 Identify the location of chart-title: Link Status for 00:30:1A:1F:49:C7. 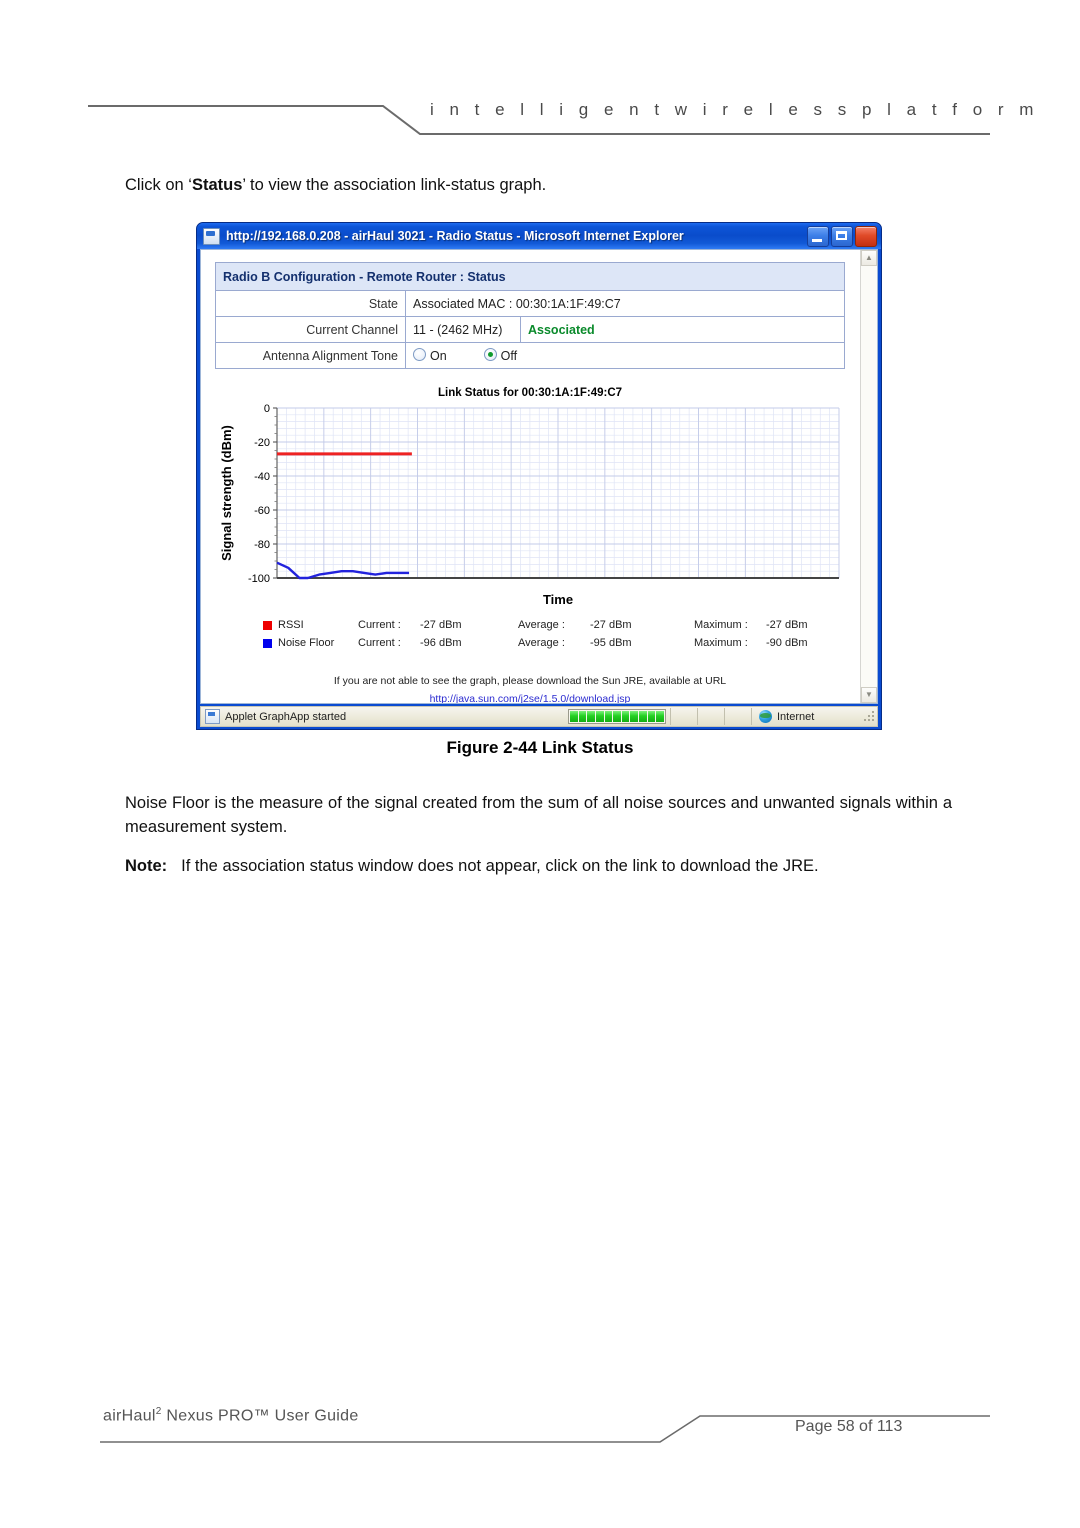
(530, 393).